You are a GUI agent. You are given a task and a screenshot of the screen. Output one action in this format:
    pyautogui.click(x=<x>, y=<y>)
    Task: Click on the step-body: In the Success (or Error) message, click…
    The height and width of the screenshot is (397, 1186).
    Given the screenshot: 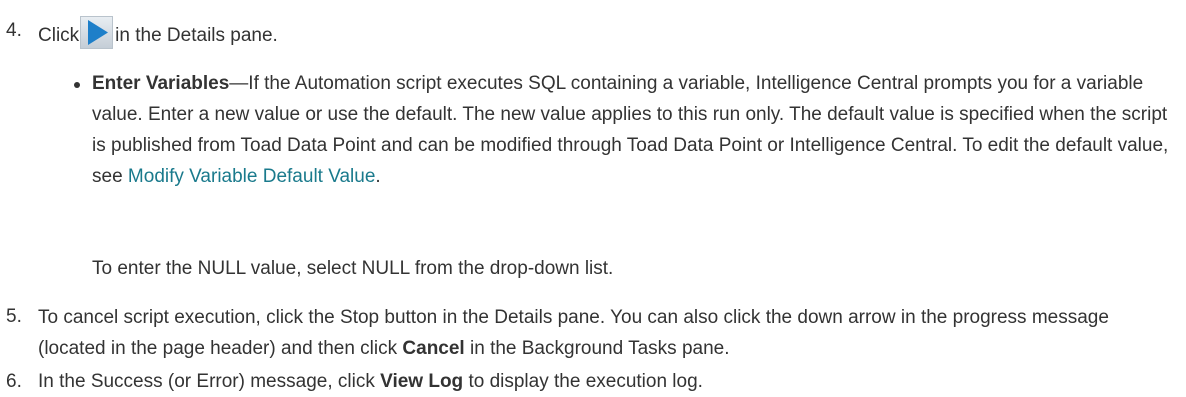 What is the action you would take?
    pyautogui.click(x=606, y=382)
    